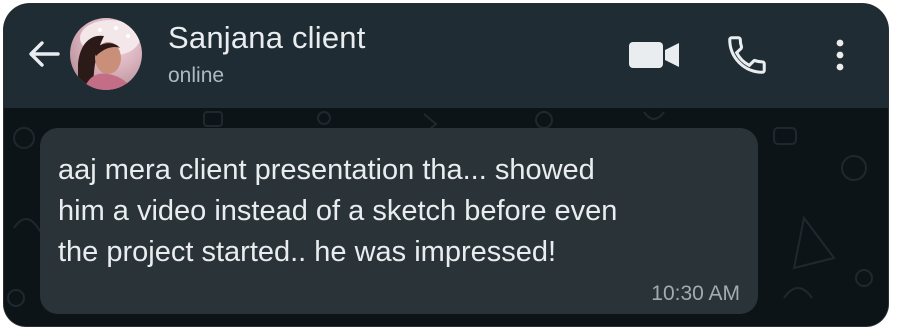 The image size is (900, 334). What do you see at coordinates (44, 54) in the screenshot?
I see `back-arrow-icon` at bounding box center [44, 54].